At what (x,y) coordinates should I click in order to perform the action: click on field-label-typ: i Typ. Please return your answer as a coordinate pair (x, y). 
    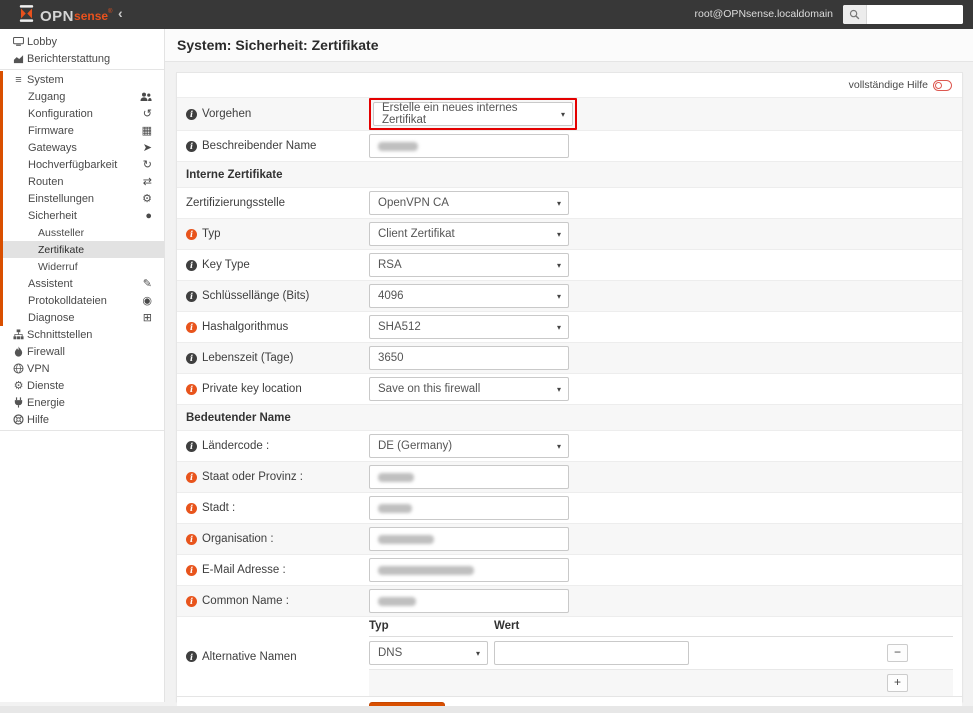
    Looking at the image, I should click on (277, 234).